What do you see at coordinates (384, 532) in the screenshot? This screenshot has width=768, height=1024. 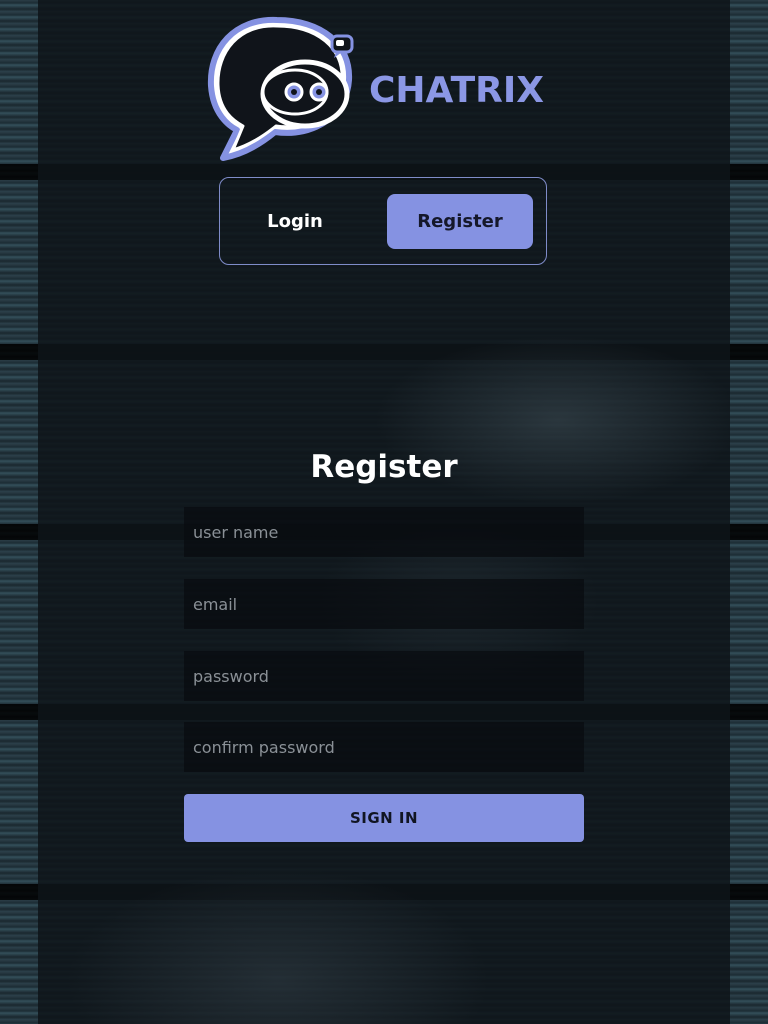 I see `username-input` at bounding box center [384, 532].